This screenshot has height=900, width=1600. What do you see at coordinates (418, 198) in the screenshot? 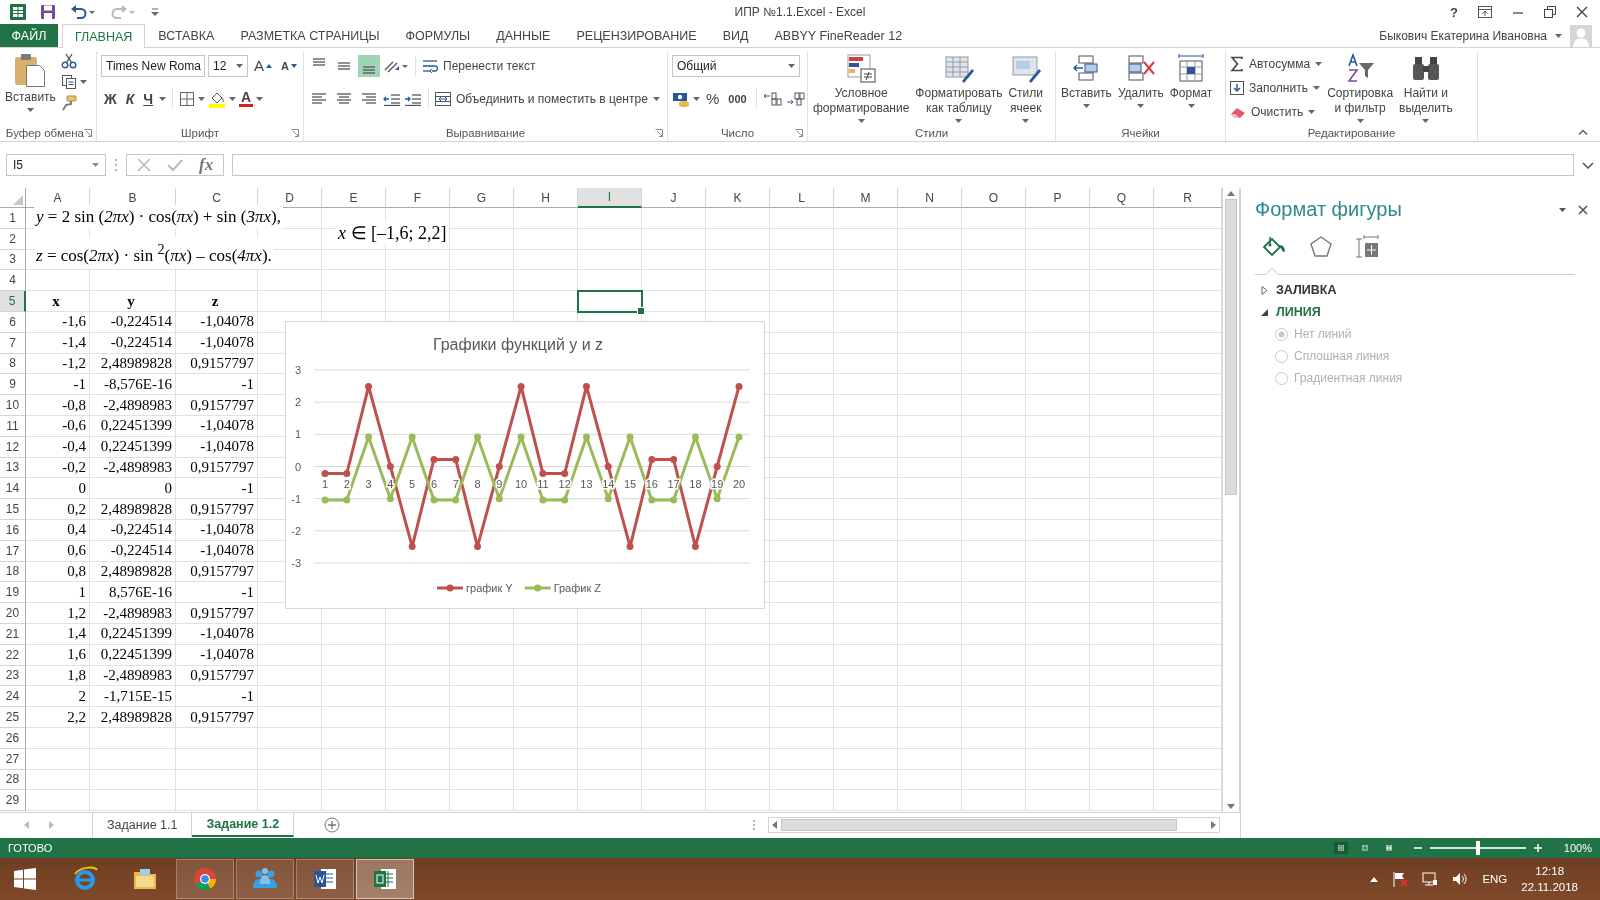
I see `column-header: F` at bounding box center [418, 198].